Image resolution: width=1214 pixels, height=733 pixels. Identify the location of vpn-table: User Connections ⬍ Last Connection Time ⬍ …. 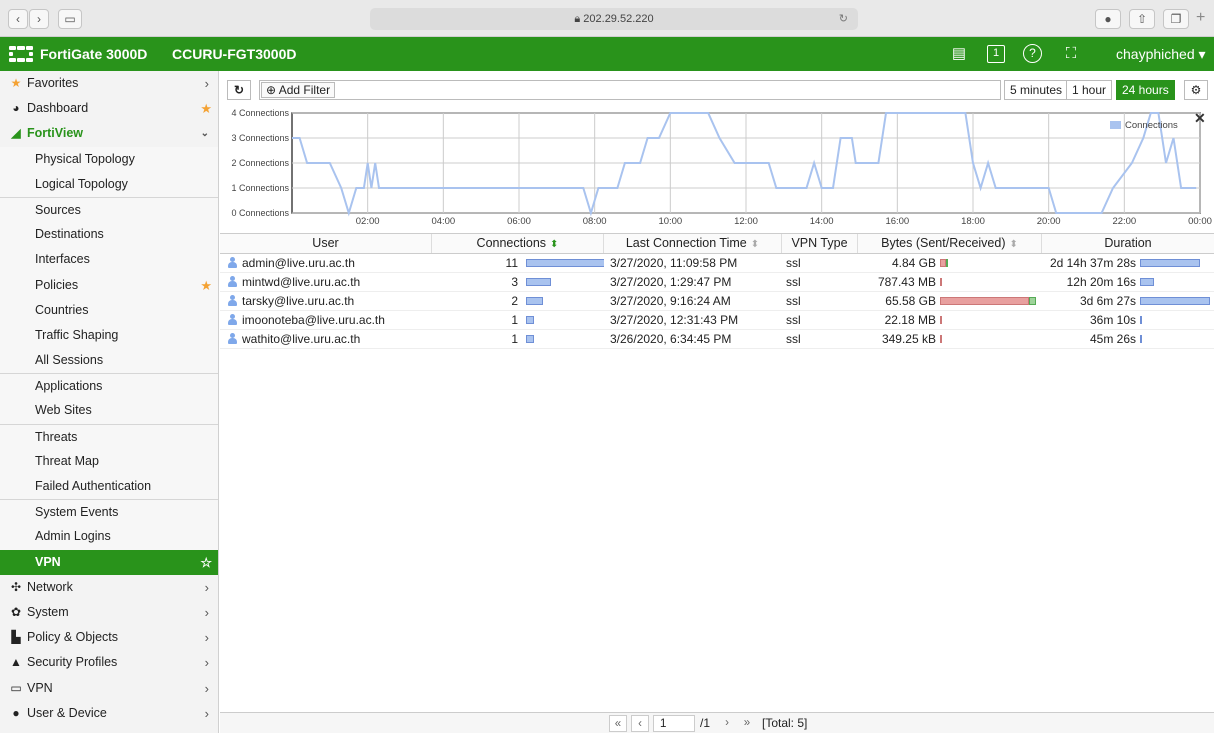
(717, 291).